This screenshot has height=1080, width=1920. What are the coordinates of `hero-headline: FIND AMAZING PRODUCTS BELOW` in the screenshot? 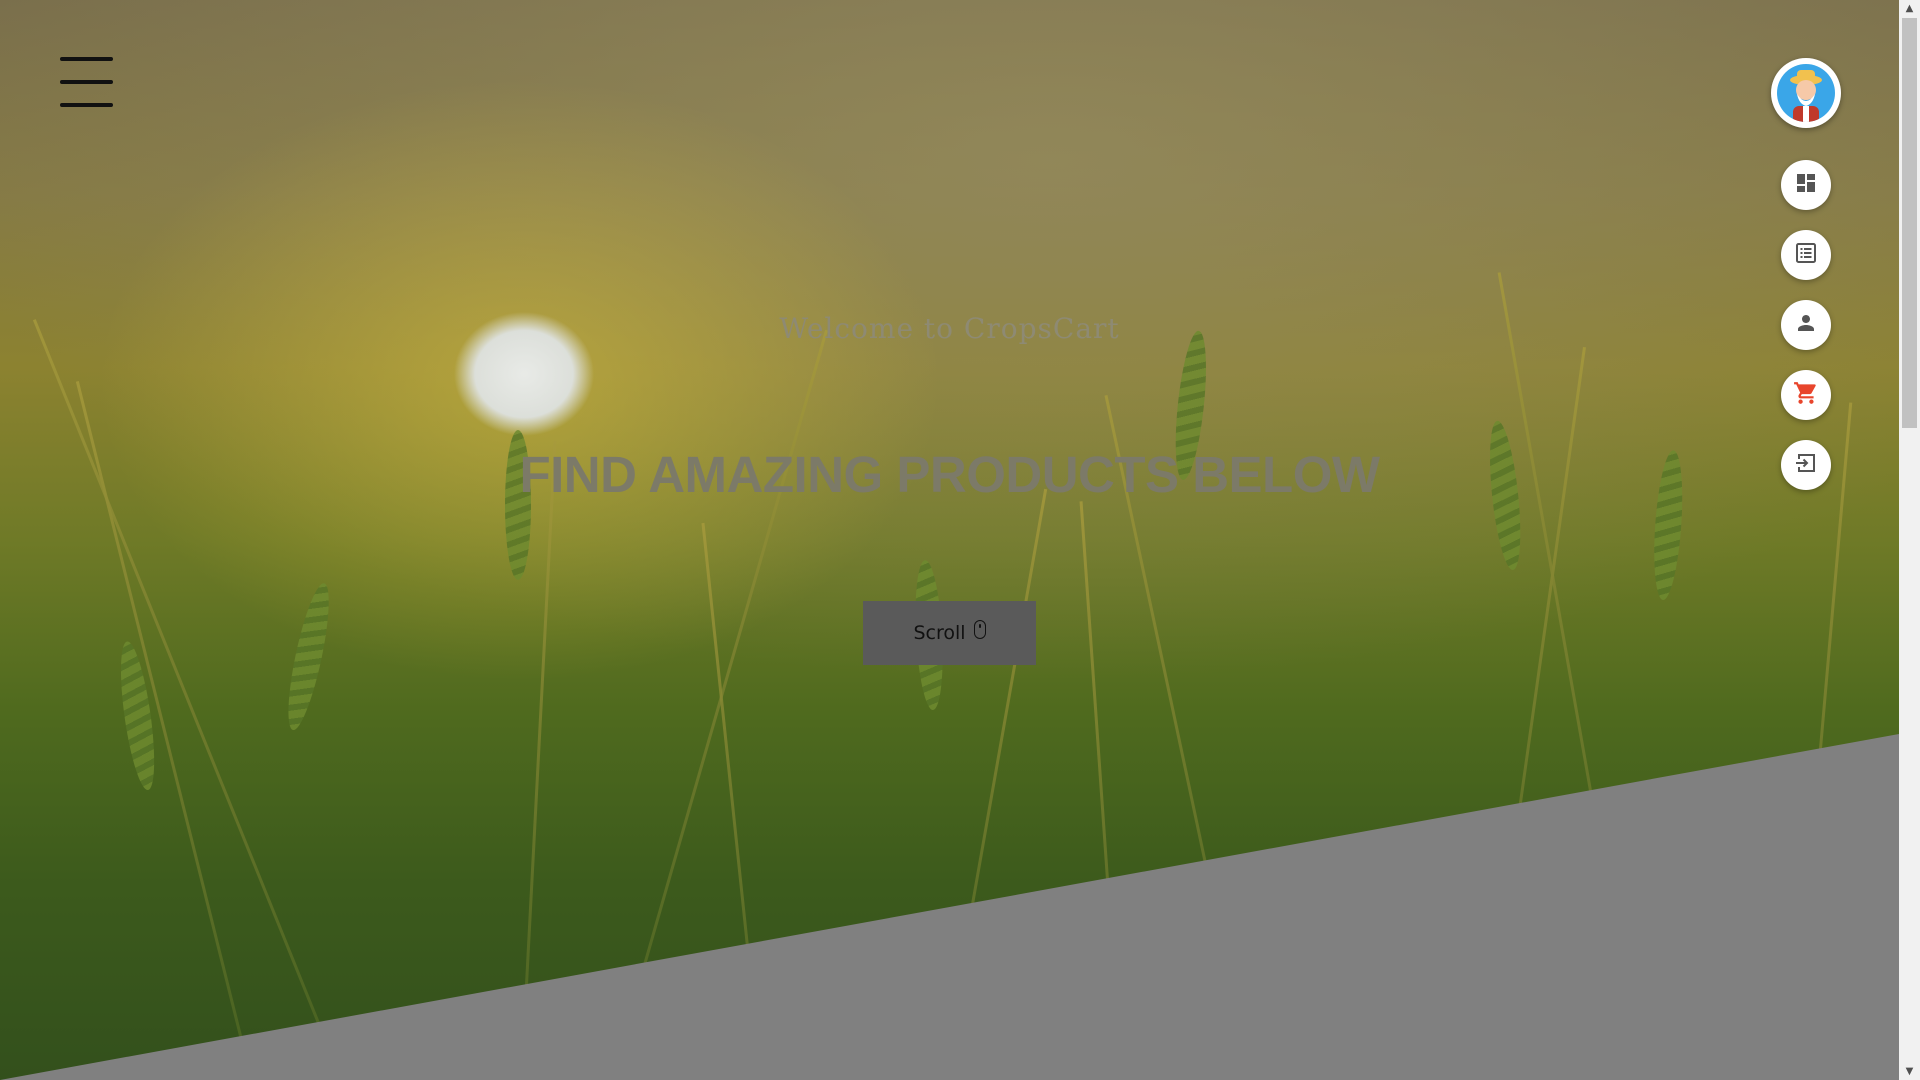 It's located at (949, 474).